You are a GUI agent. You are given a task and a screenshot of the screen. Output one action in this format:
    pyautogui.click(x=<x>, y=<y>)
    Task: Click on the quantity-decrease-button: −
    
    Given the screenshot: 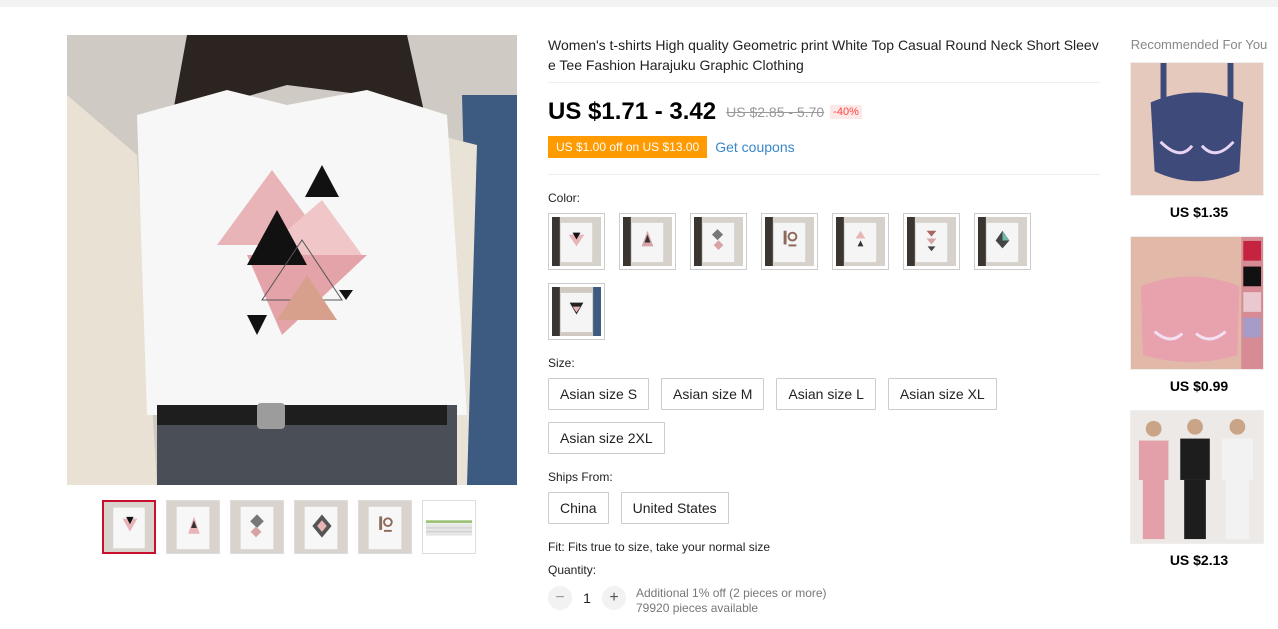 What is the action you would take?
    pyautogui.click(x=560, y=598)
    